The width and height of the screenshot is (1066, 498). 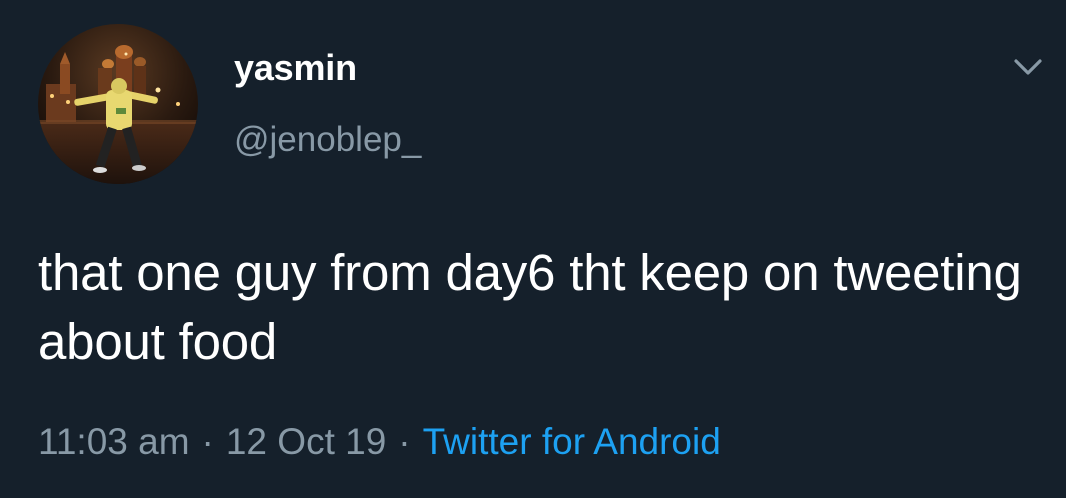 What do you see at coordinates (306, 441) in the screenshot?
I see `tweet-date: 12 Oct 19` at bounding box center [306, 441].